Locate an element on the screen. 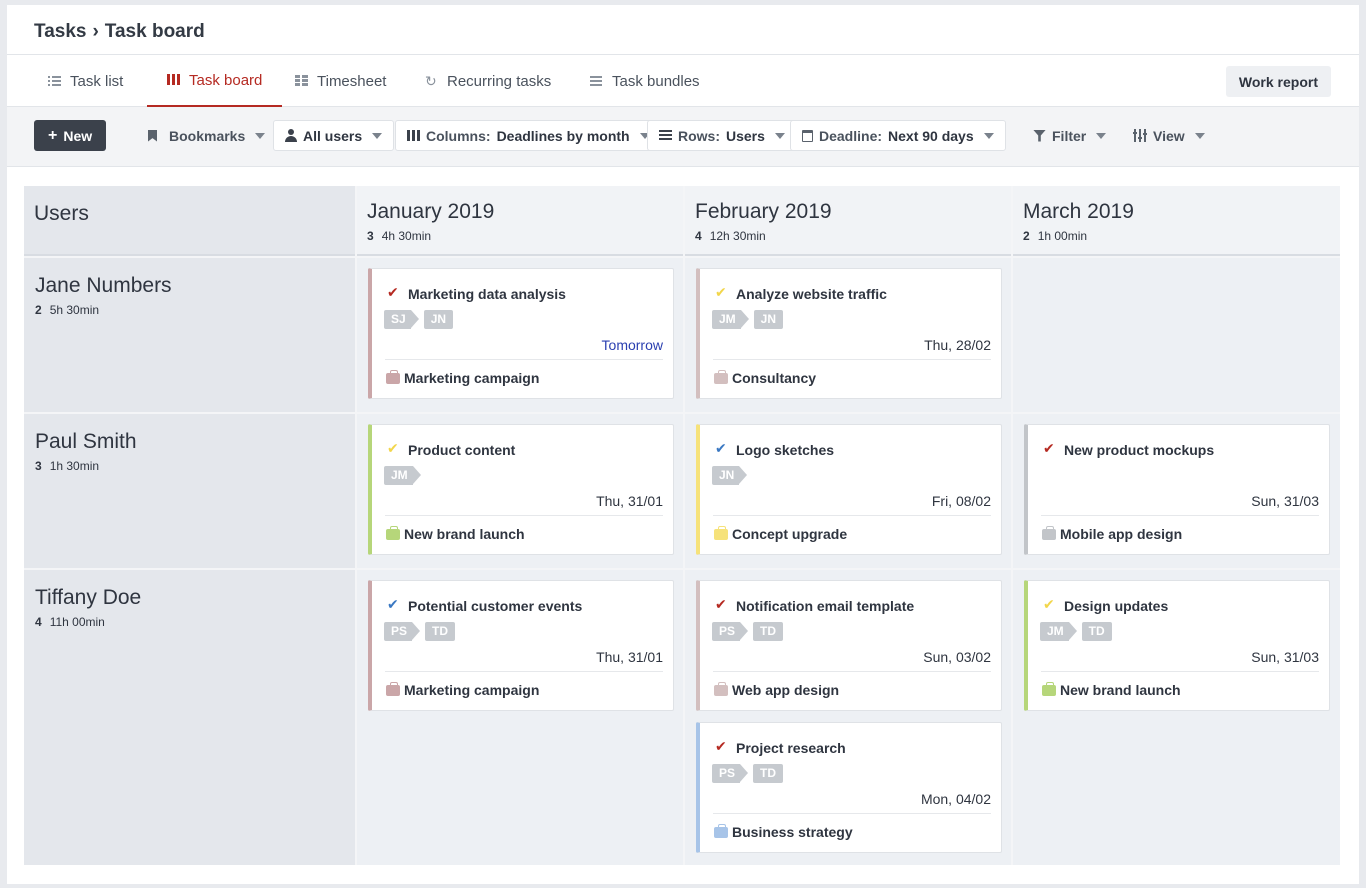  tab-timesheet: Timesheet is located at coordinates (340, 81).